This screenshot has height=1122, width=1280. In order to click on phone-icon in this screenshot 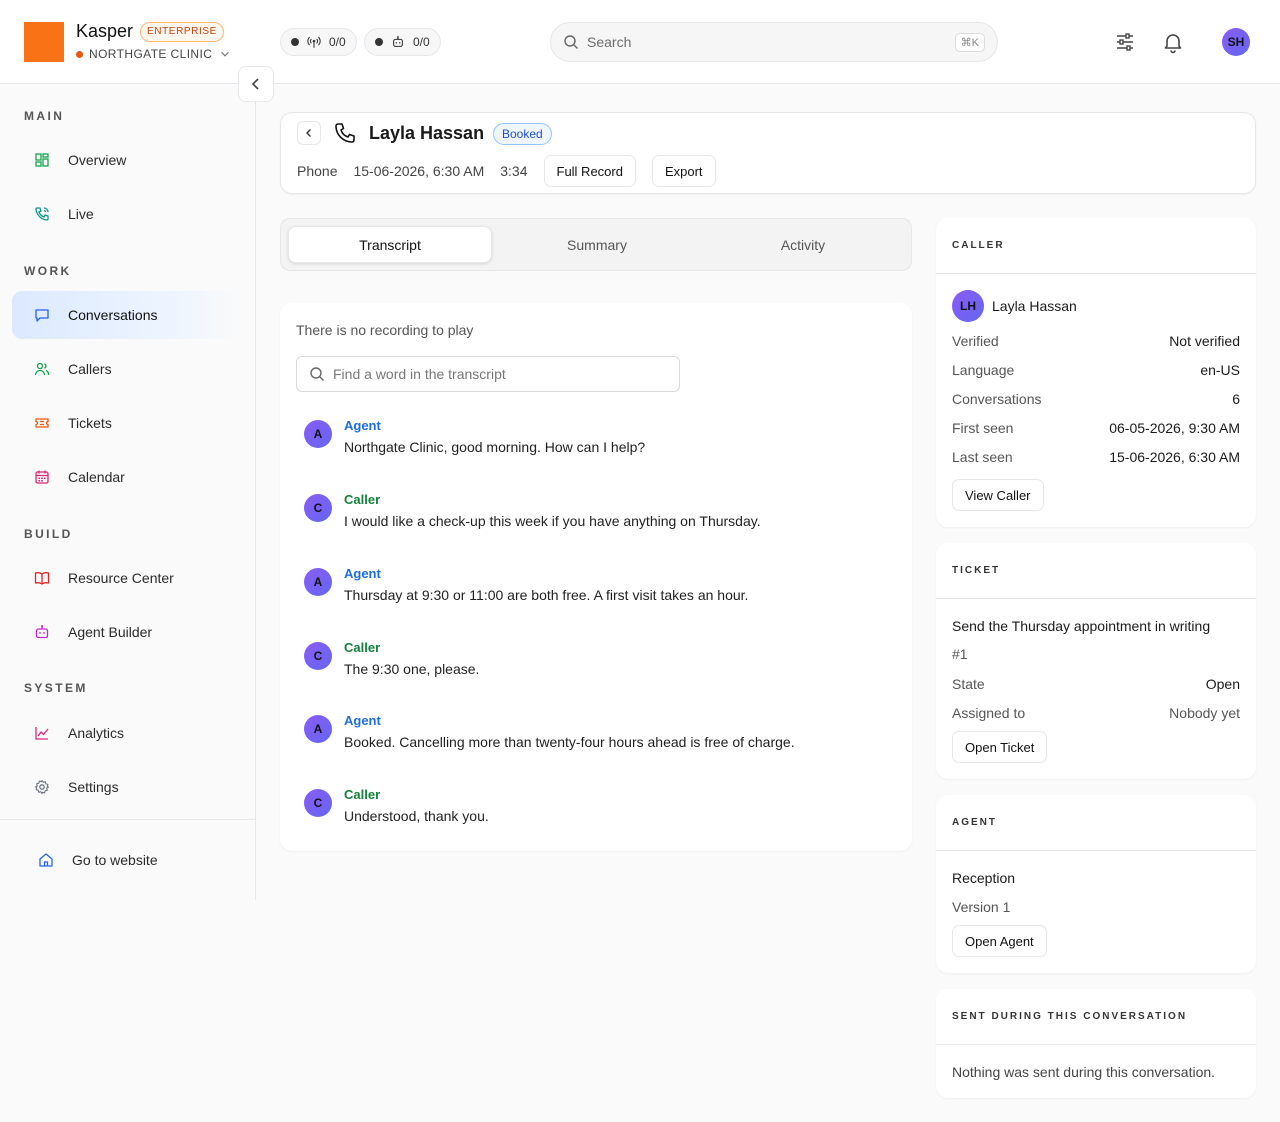, I will do `click(345, 133)`.